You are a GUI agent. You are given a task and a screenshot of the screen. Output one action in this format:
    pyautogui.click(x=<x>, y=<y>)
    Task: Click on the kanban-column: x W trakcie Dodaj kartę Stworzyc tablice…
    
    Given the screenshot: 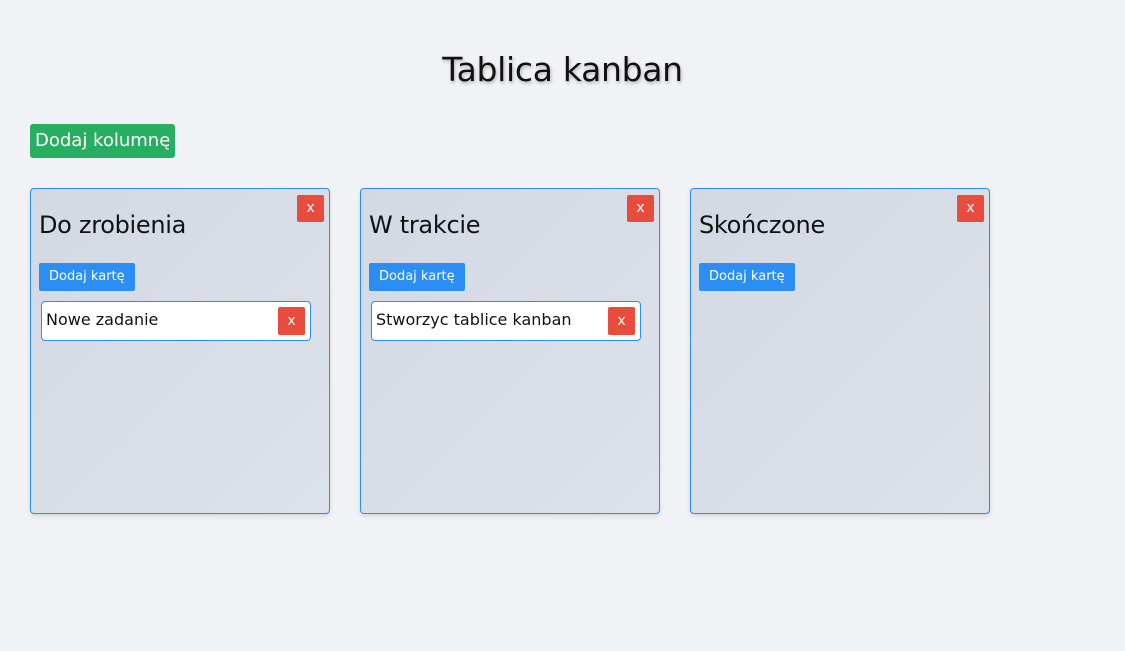 What is the action you would take?
    pyautogui.click(x=510, y=351)
    